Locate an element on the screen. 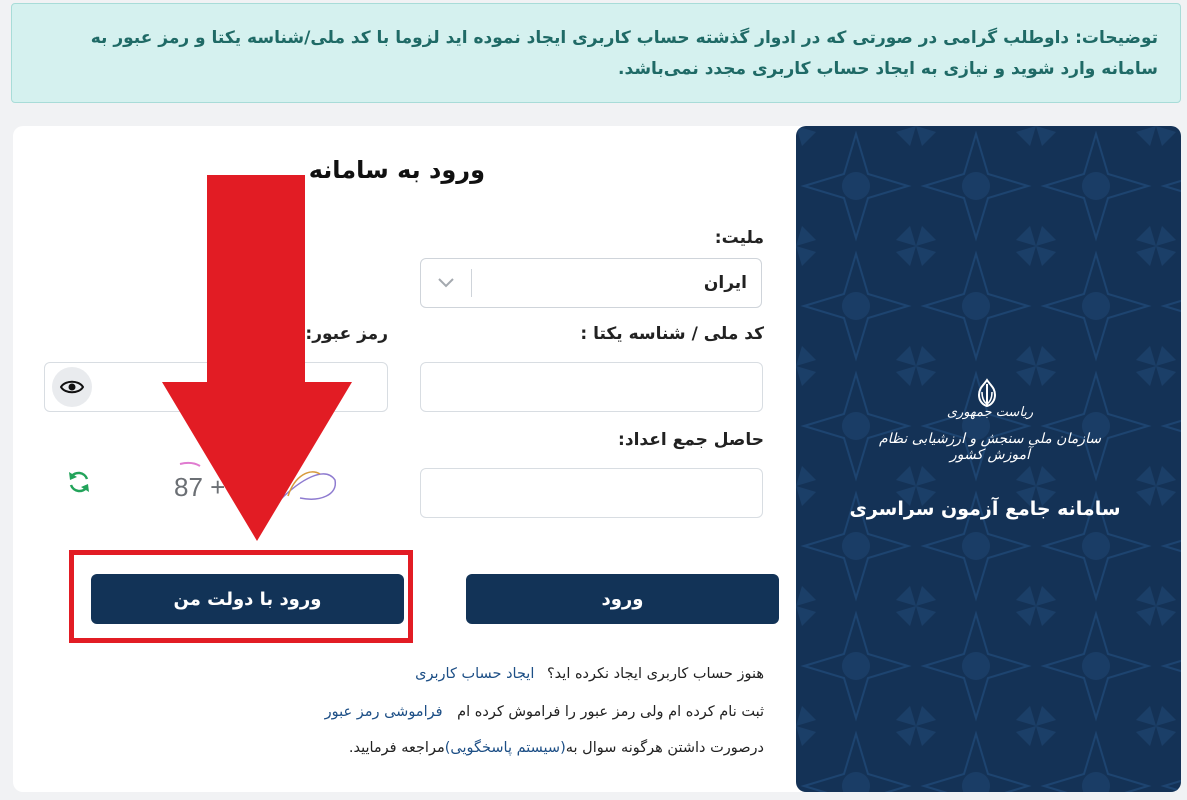 The height and width of the screenshot is (800, 1187). red-arrow-down-icon is located at coordinates (257, 358).